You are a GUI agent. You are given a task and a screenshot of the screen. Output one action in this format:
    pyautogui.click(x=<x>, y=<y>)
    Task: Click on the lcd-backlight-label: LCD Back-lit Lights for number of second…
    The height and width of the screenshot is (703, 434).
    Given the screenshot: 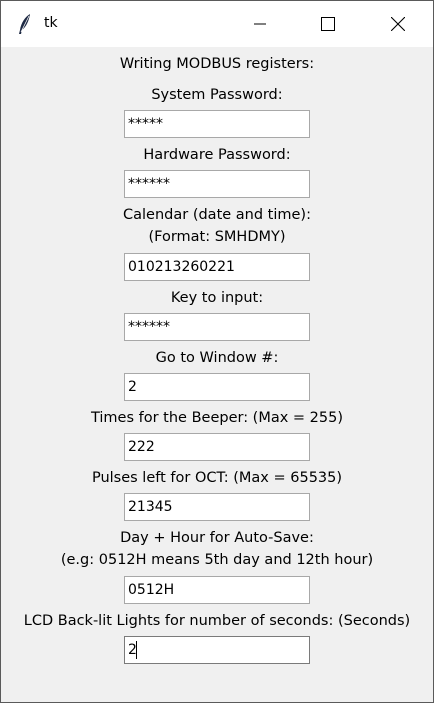 What is the action you would take?
    pyautogui.click(x=217, y=621)
    